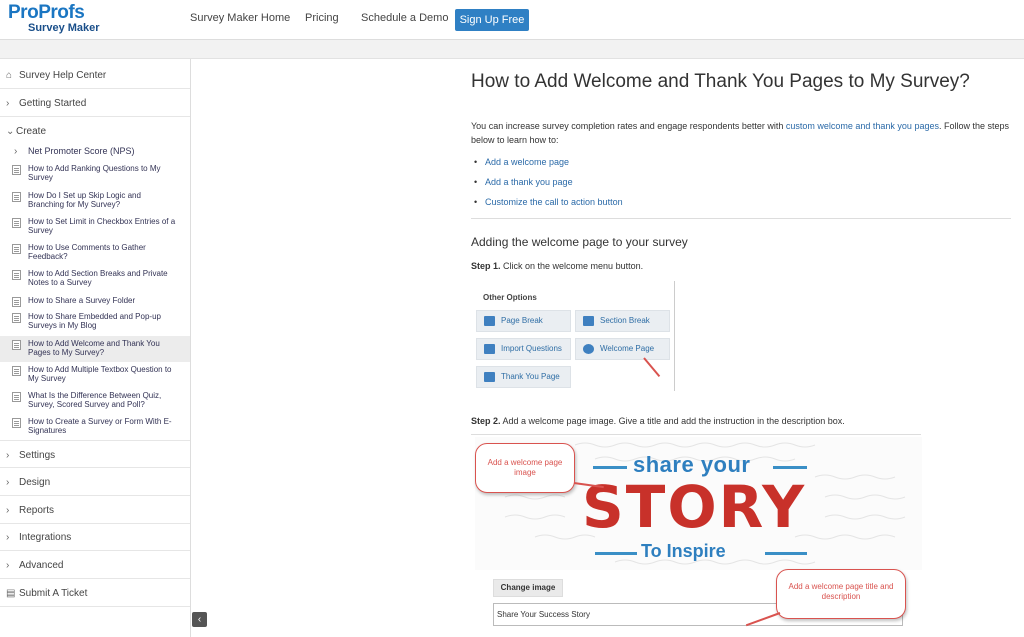 This screenshot has width=1024, height=637. Describe the element at coordinates (95, 537) in the screenshot. I see `sidebar-item-integrations: › Integrations` at that location.